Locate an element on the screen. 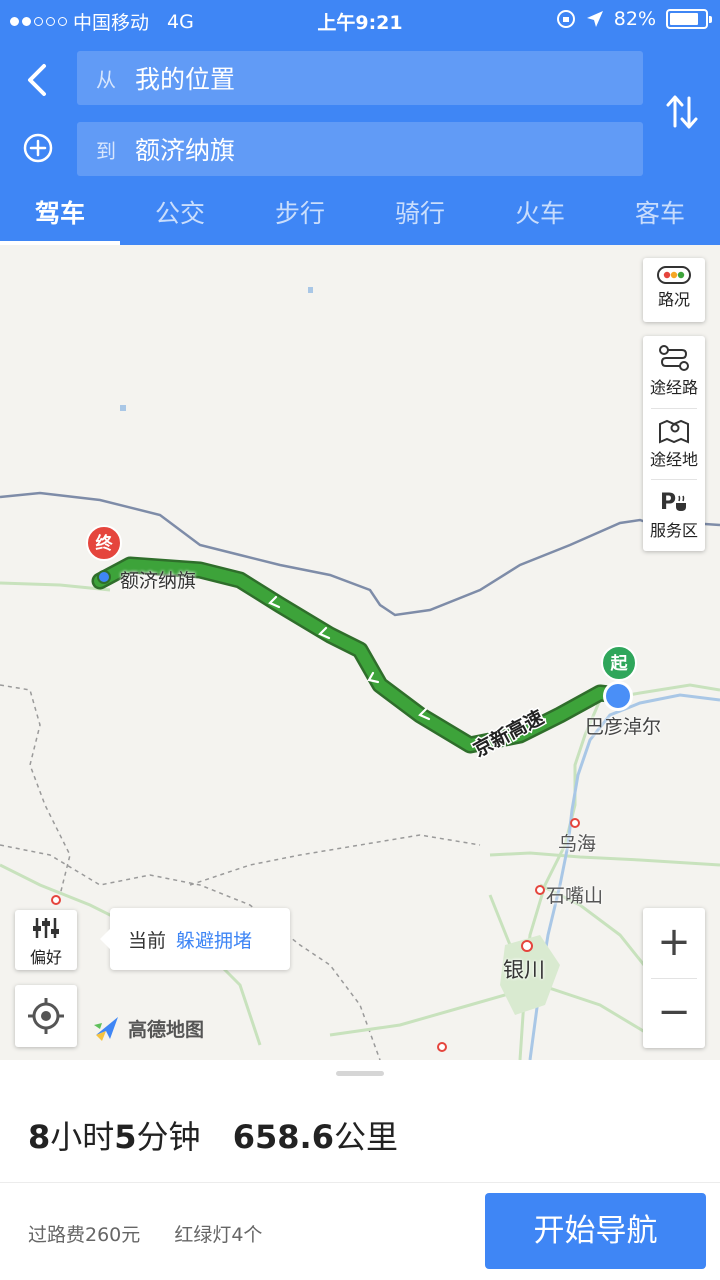  service-area-icon: P is located at coordinates (673, 502).